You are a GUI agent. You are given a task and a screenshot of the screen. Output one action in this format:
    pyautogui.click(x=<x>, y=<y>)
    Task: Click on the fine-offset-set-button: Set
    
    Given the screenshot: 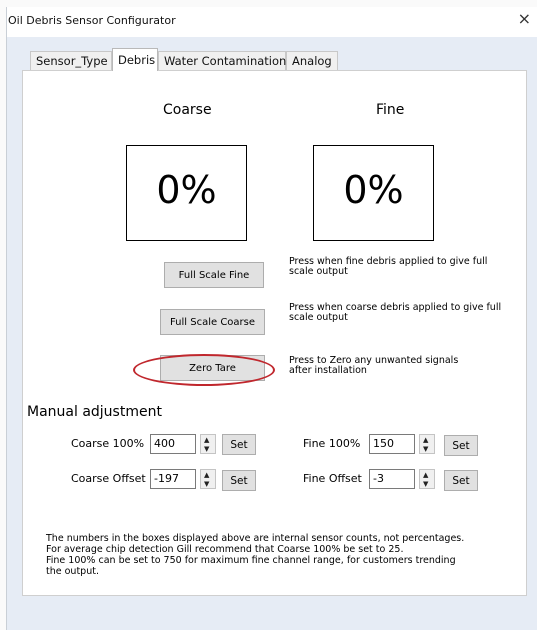 What is the action you would take?
    pyautogui.click(x=461, y=480)
    